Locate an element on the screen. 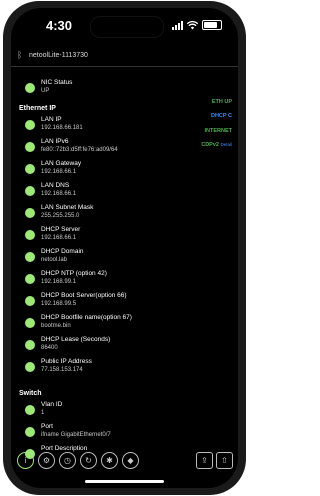 This screenshot has width=320, height=496. dhcp-tag: DHCP C is located at coordinates (221, 116).